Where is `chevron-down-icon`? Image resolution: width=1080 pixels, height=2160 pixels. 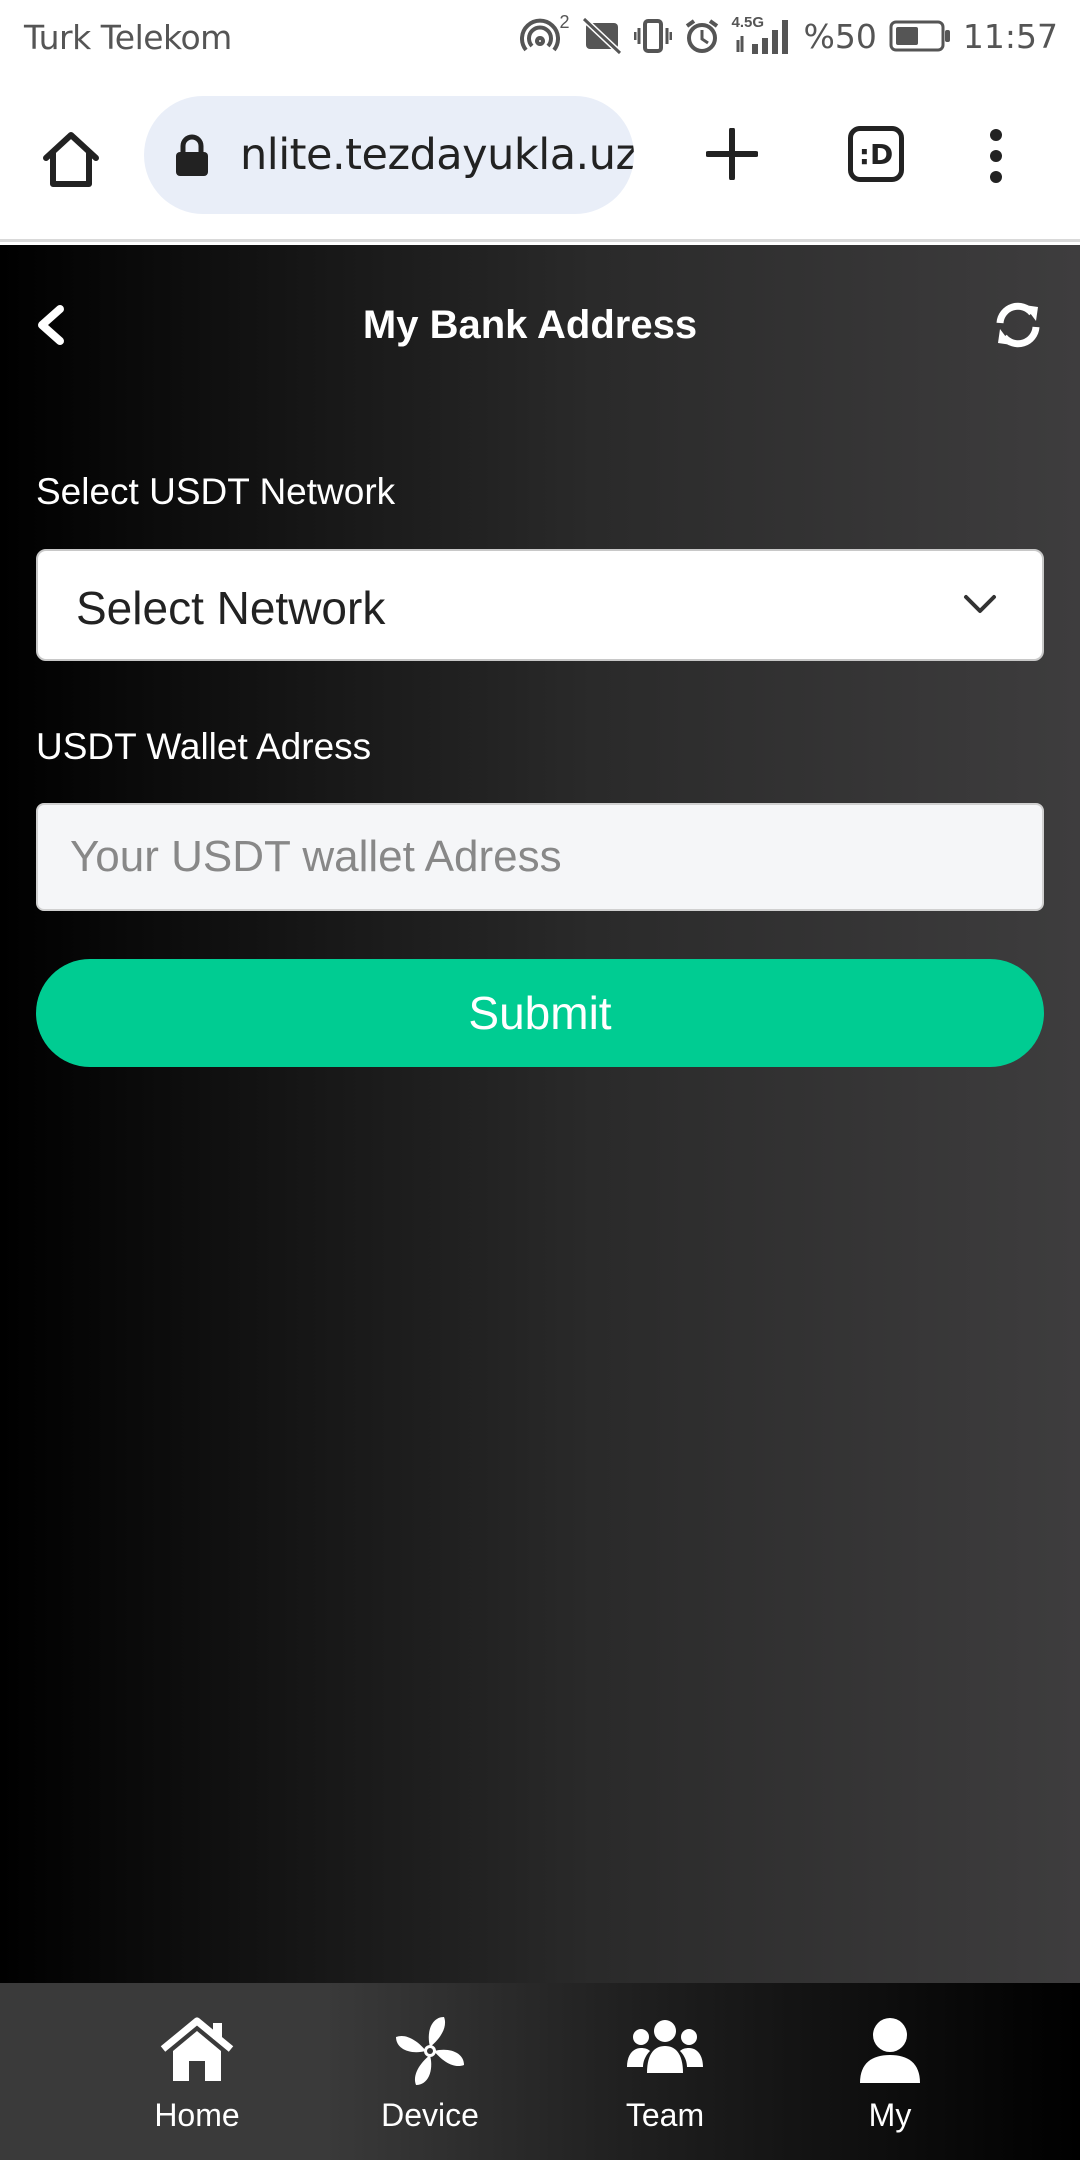 chevron-down-icon is located at coordinates (980, 604).